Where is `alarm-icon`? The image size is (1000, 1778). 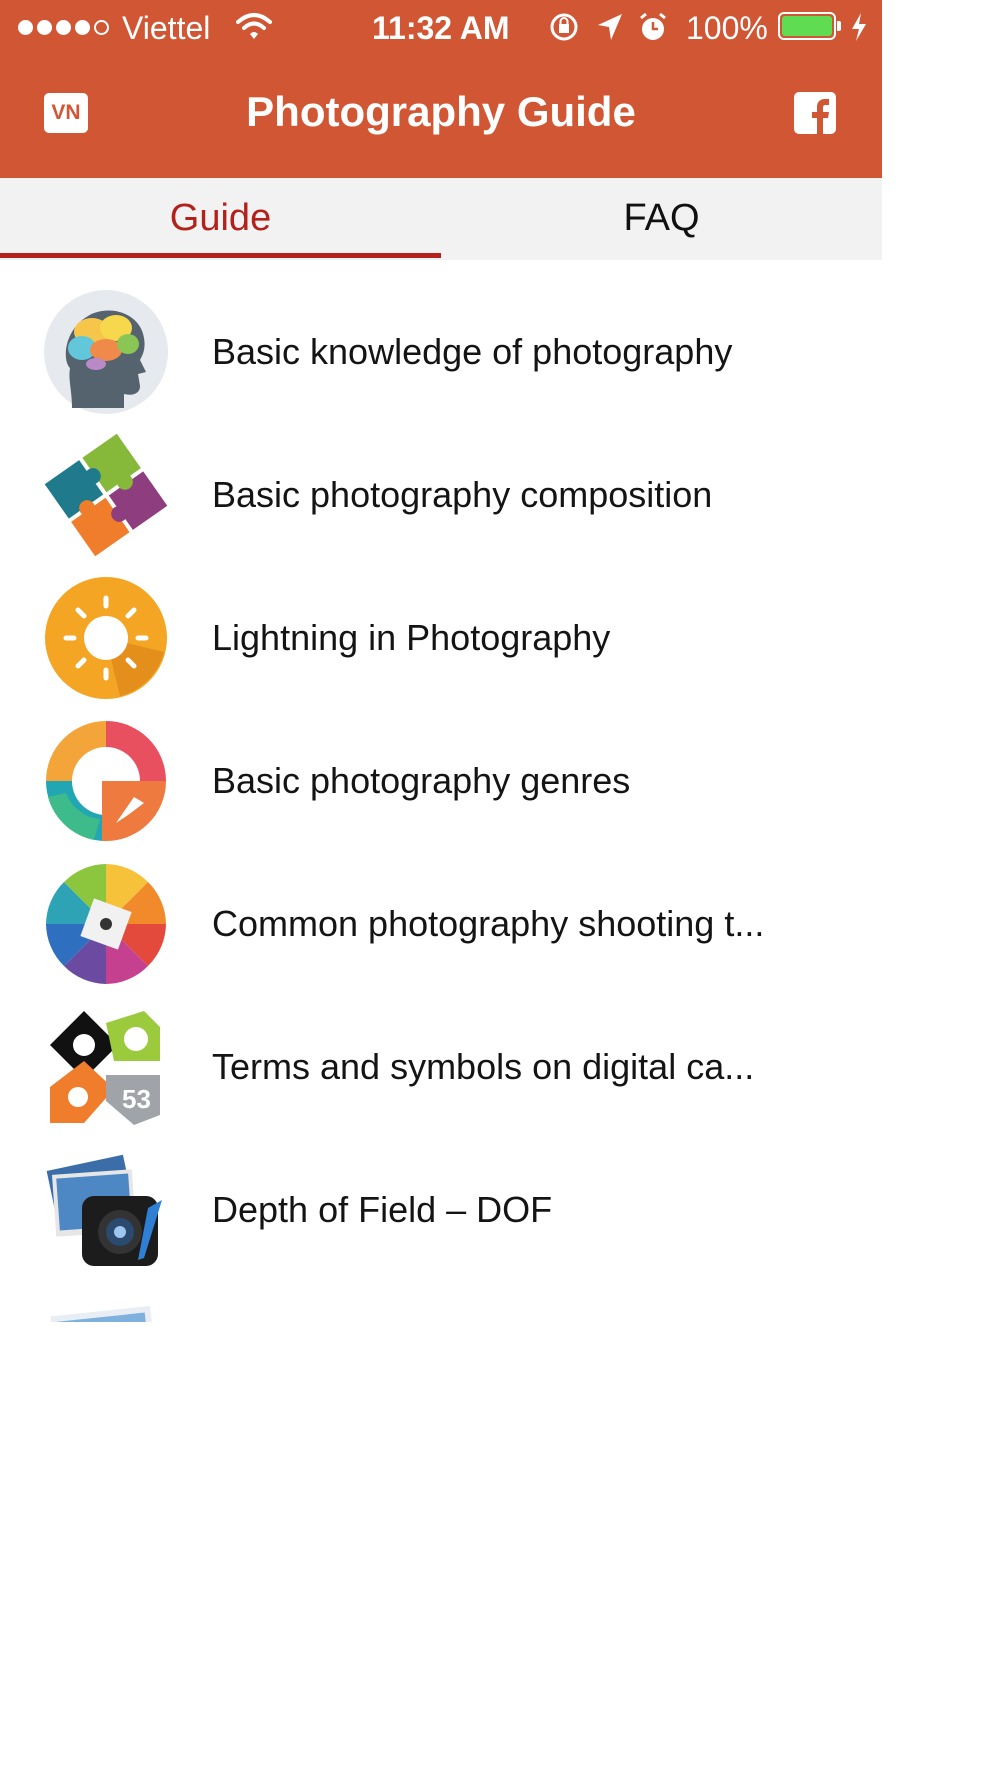
alarm-icon is located at coordinates (653, 26).